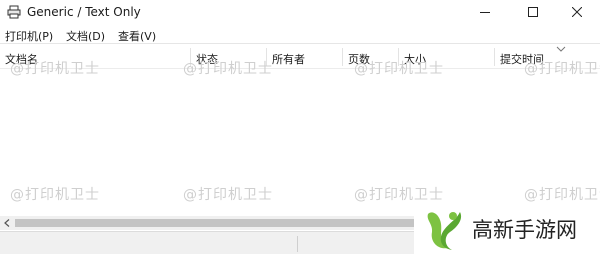  I want to click on column-label: 大小, so click(415, 59).